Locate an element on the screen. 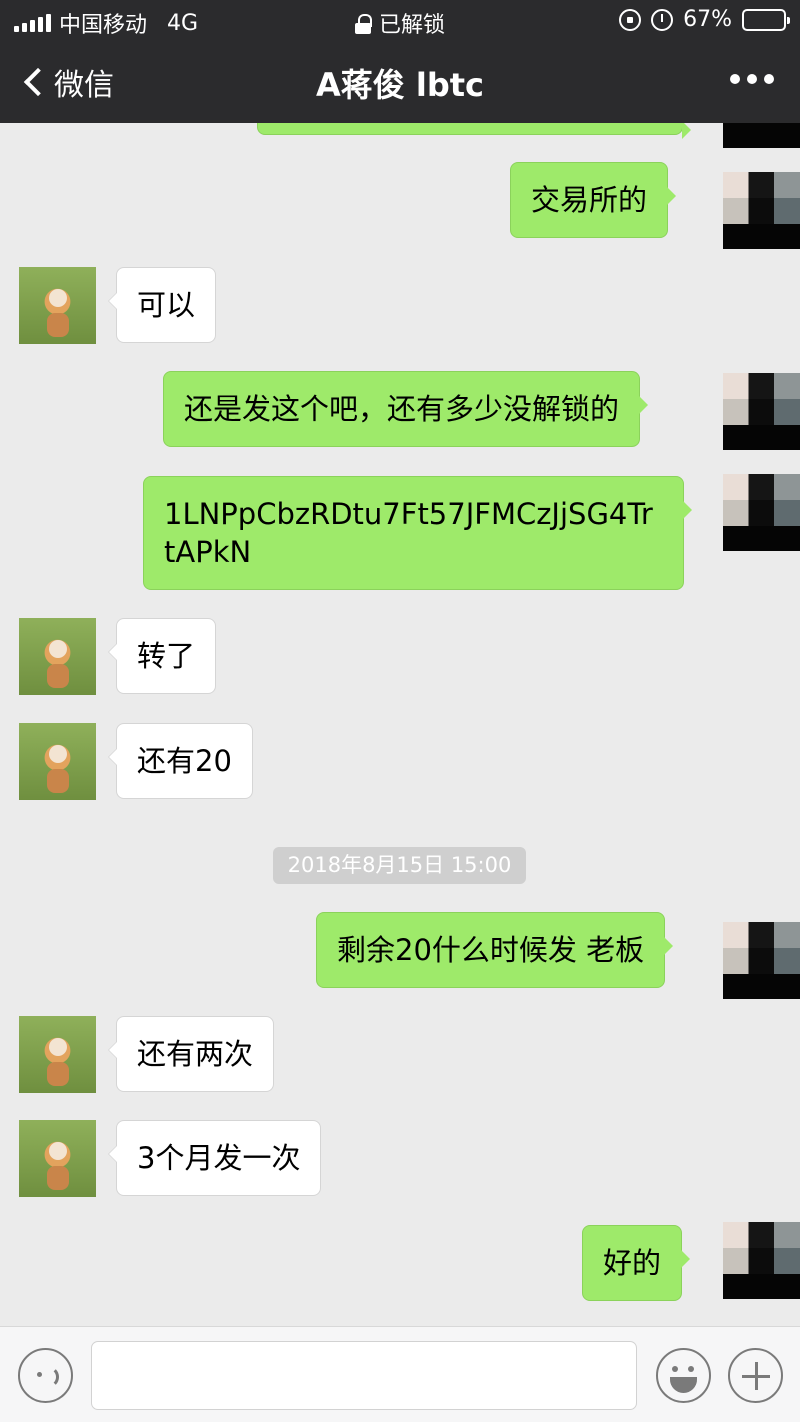 This screenshot has height=1422, width=800. message-bubble-out: 还是发这个吧，还有多少没解锁的 is located at coordinates (406, 409).